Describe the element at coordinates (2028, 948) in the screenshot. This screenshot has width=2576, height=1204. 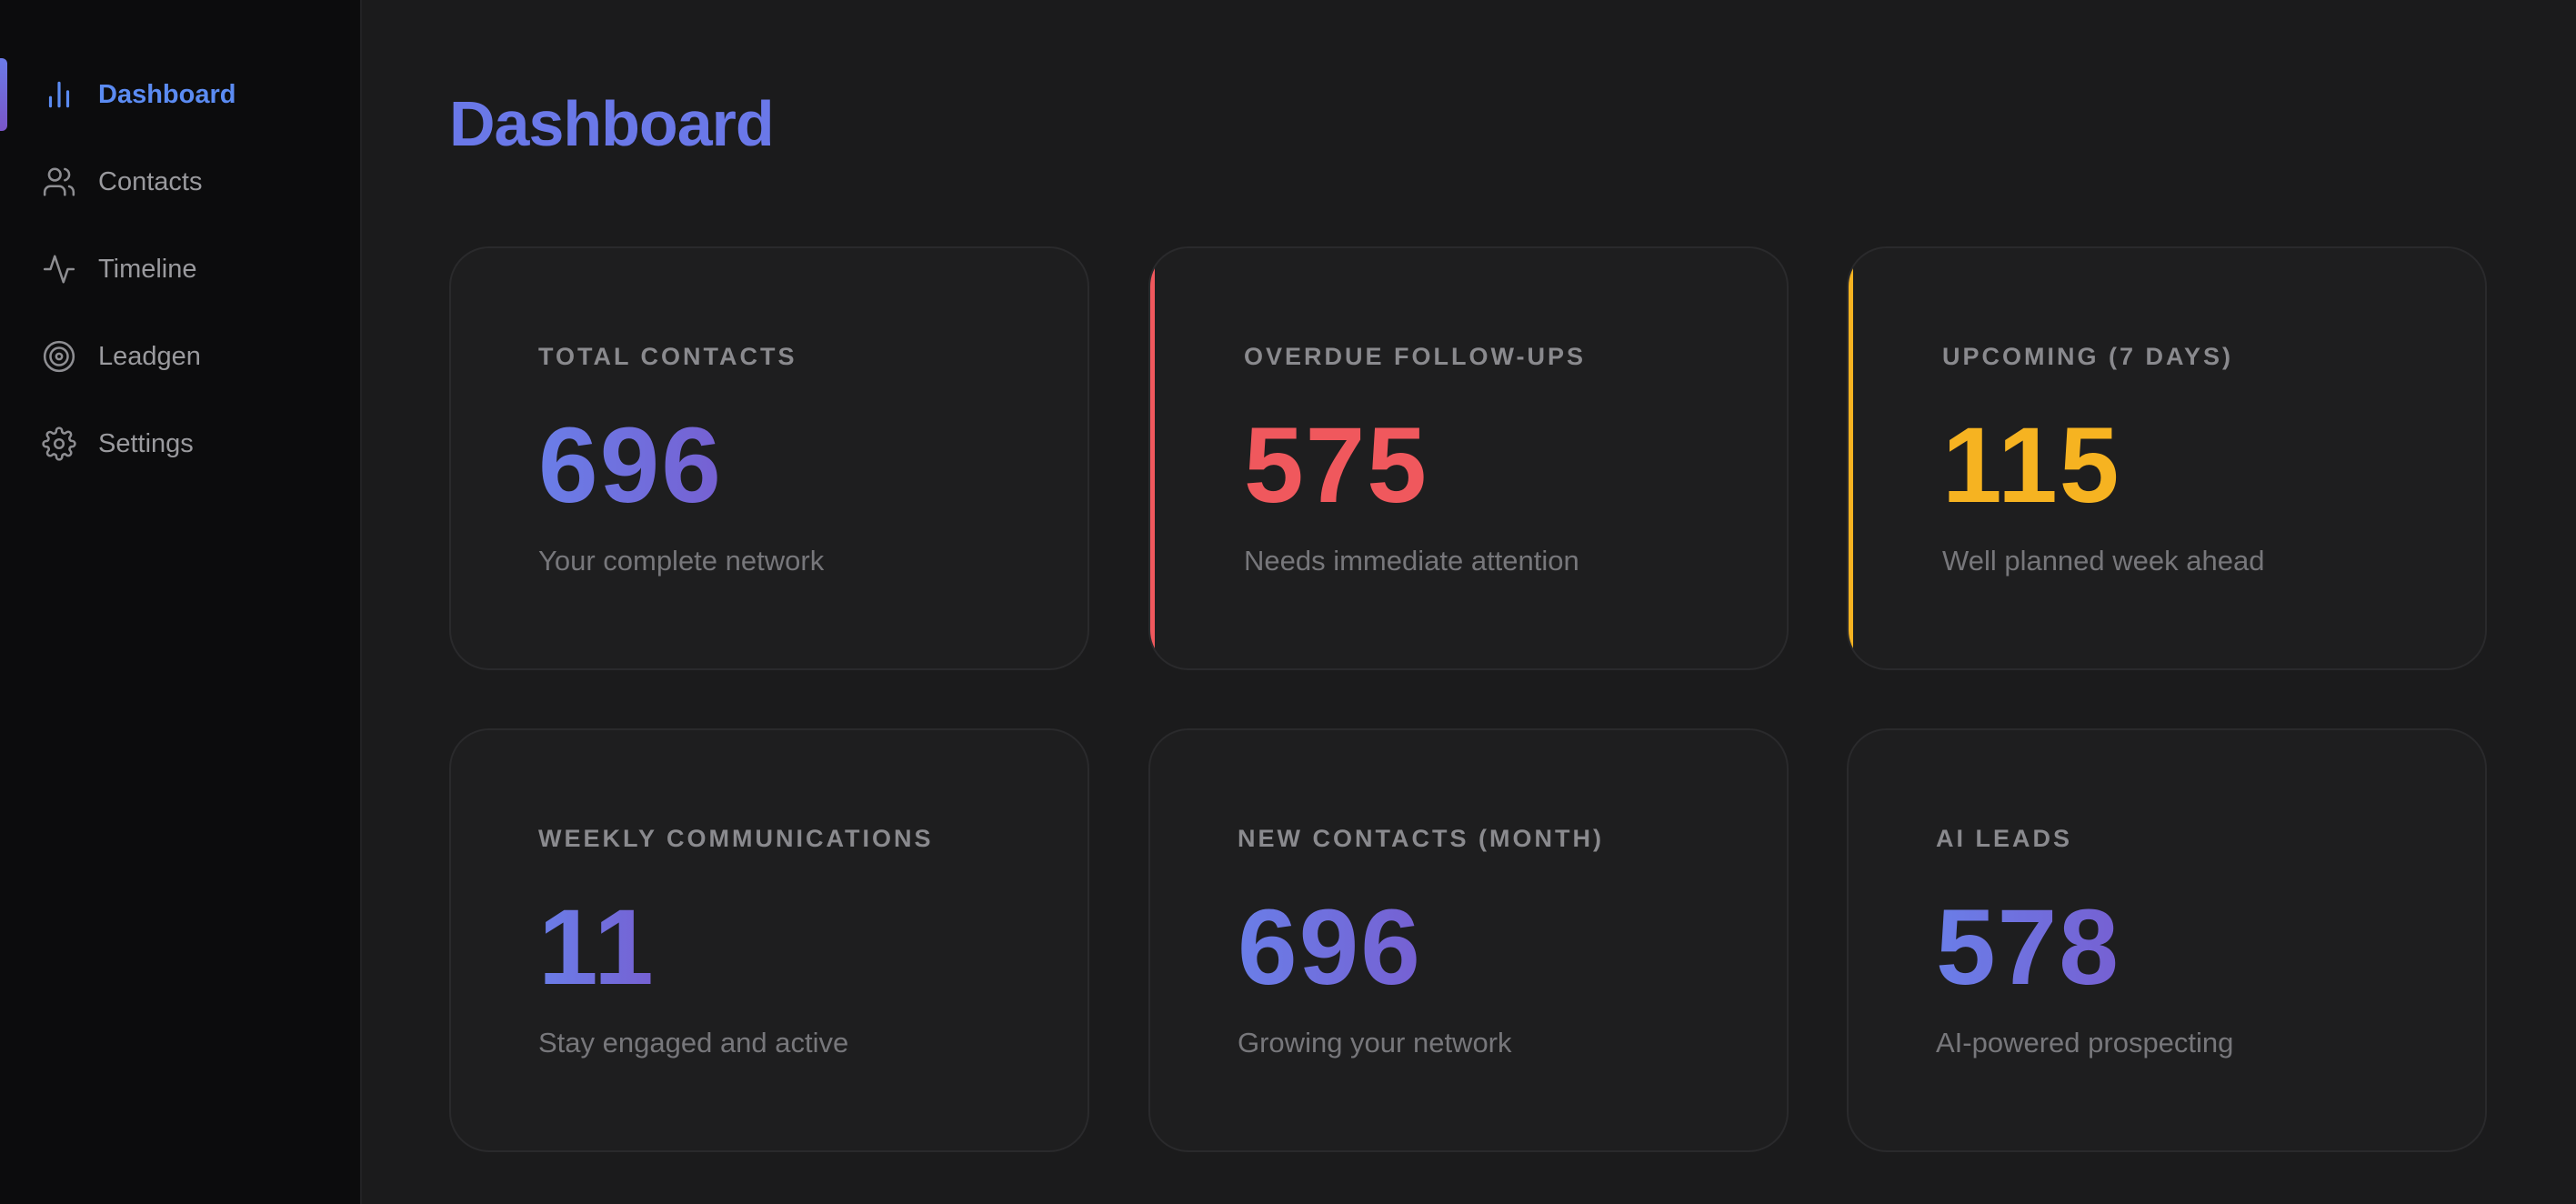
I see `card-value: 578` at that location.